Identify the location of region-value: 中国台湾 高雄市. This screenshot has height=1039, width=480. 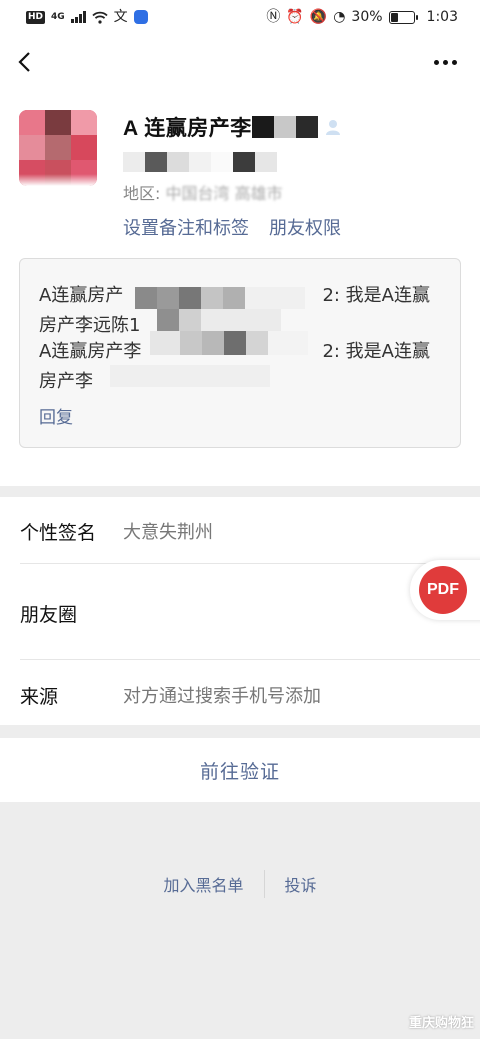
(224, 193).